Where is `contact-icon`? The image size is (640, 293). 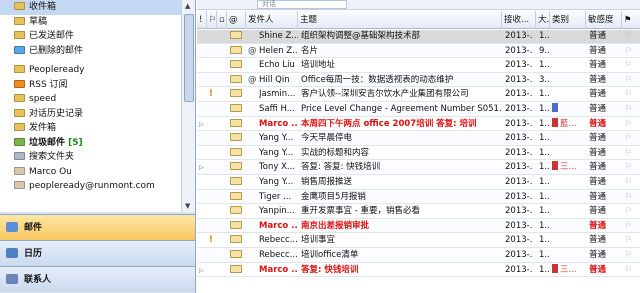 contact-icon is located at coordinates (19, 170).